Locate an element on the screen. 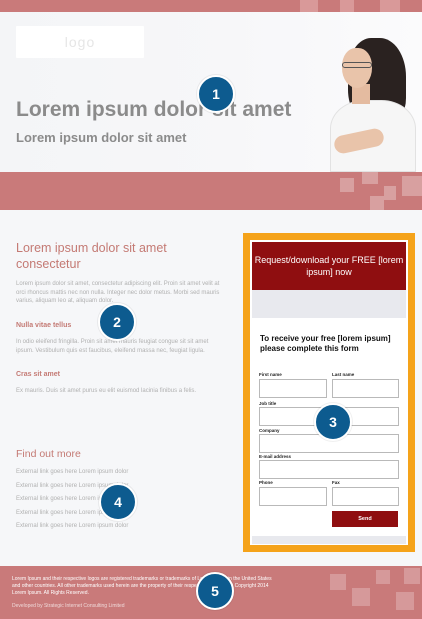  hero-subtitle: Lorem ipsum dolor sit amet is located at coordinates (101, 137).